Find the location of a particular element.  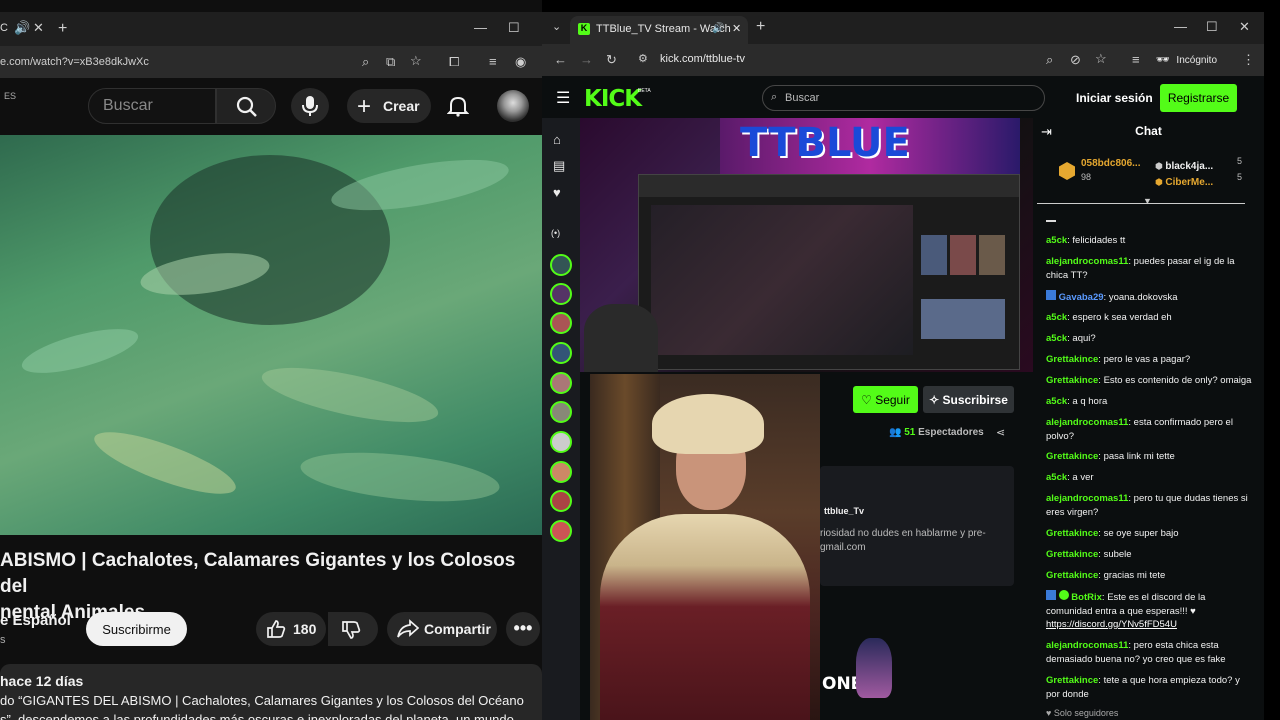

create-button: + Crear is located at coordinates (389, 106).